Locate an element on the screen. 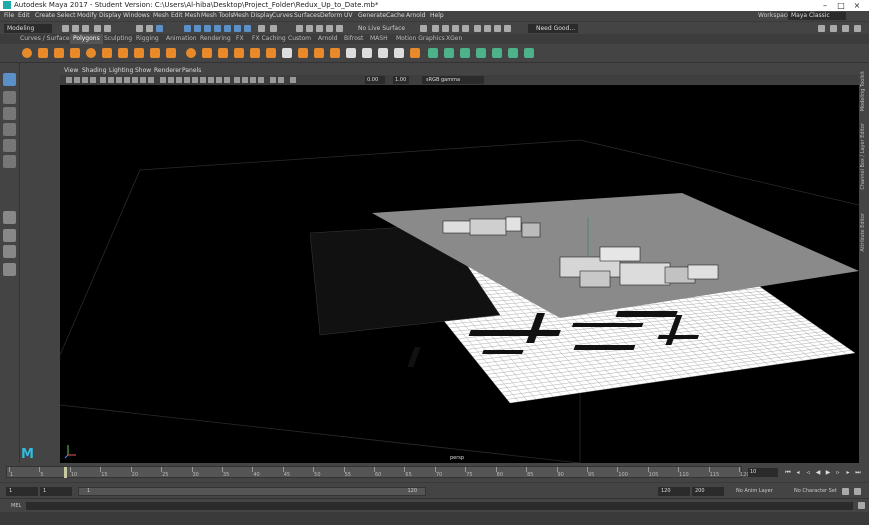 The height and width of the screenshot is (525, 869). layout-uv-icon is located at coordinates (529, 53).